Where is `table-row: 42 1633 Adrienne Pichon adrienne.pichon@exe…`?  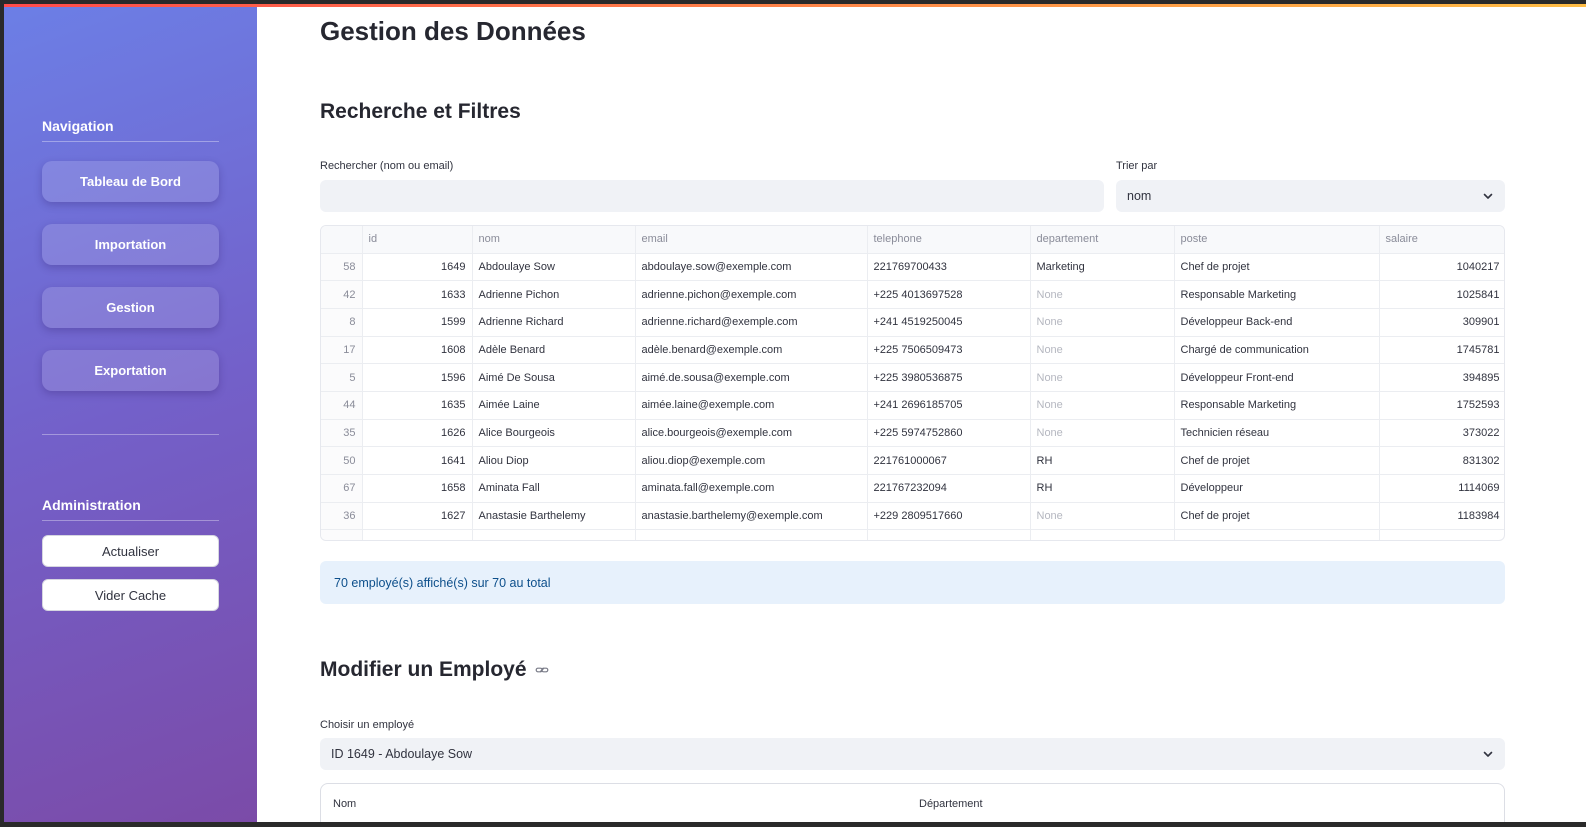
table-row: 42 1633 Adrienne Pichon adrienne.pichon@exe… is located at coordinates (912, 294).